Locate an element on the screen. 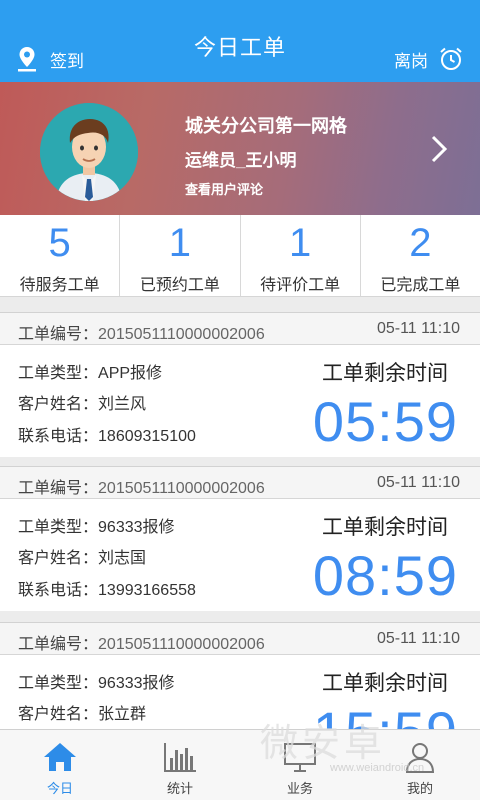  order-stats: 5 待服务工单 1 已预约工单 1 待评价工单 2 已完成工单 is located at coordinates (240, 256).